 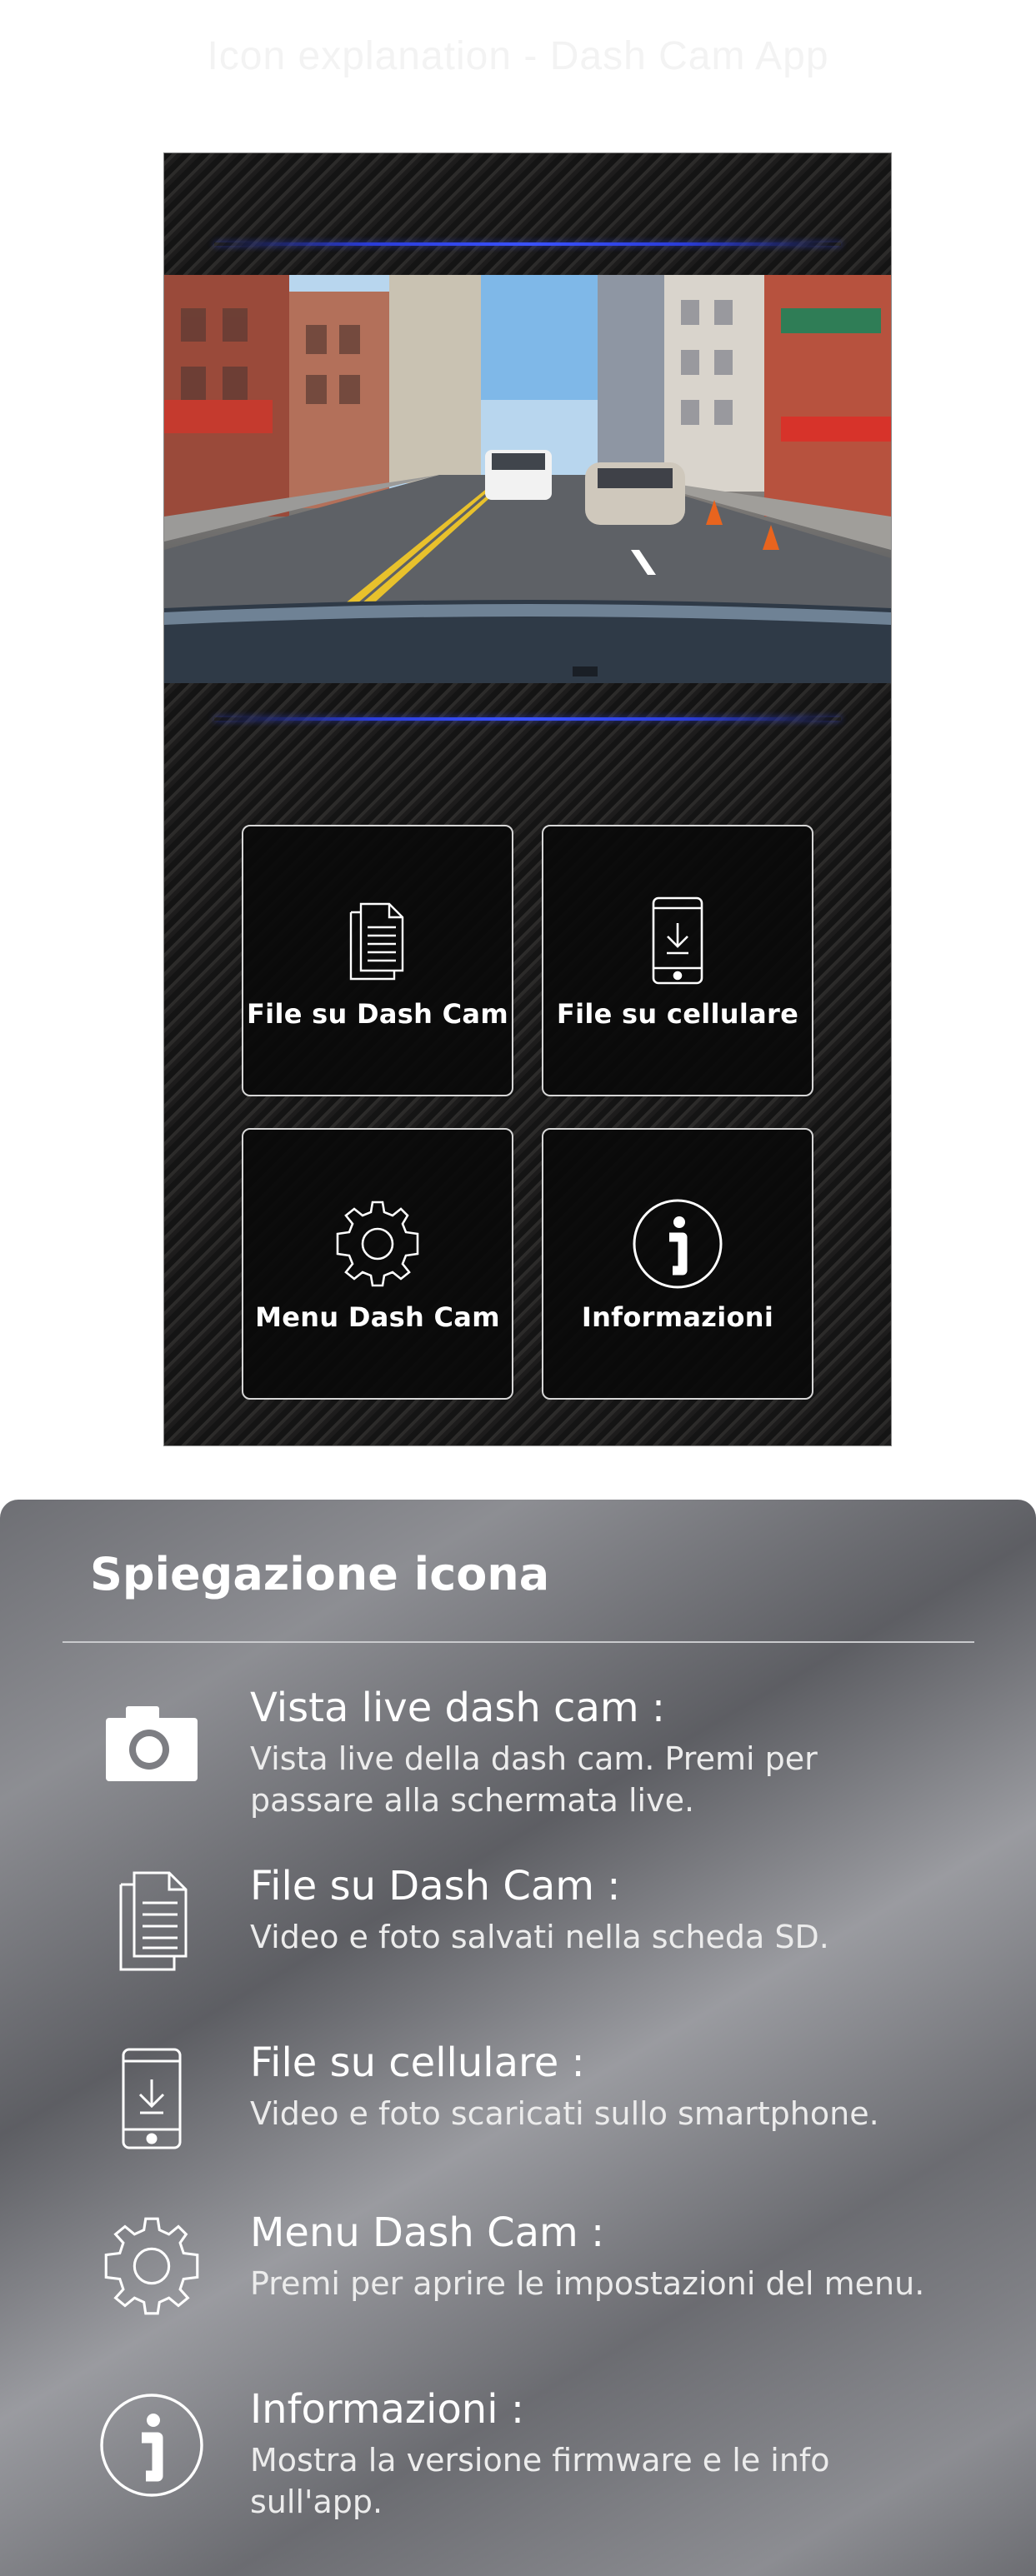 I want to click on blue-glow-line-top, so click(x=527, y=244).